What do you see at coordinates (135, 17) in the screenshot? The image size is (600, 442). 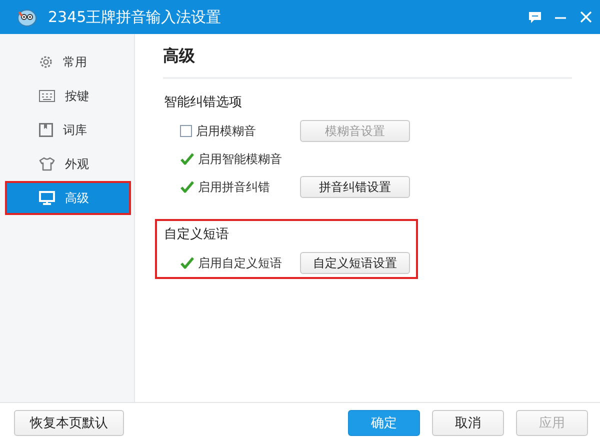 I see `window-title: 2345王牌拼音输入法设置` at bounding box center [135, 17].